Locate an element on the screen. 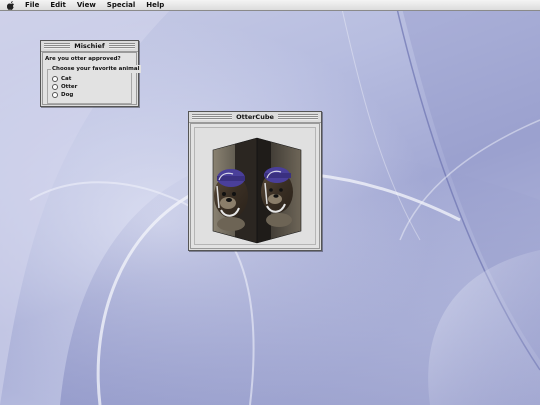 The width and height of the screenshot is (540, 405). menu-help: Help is located at coordinates (155, 5).